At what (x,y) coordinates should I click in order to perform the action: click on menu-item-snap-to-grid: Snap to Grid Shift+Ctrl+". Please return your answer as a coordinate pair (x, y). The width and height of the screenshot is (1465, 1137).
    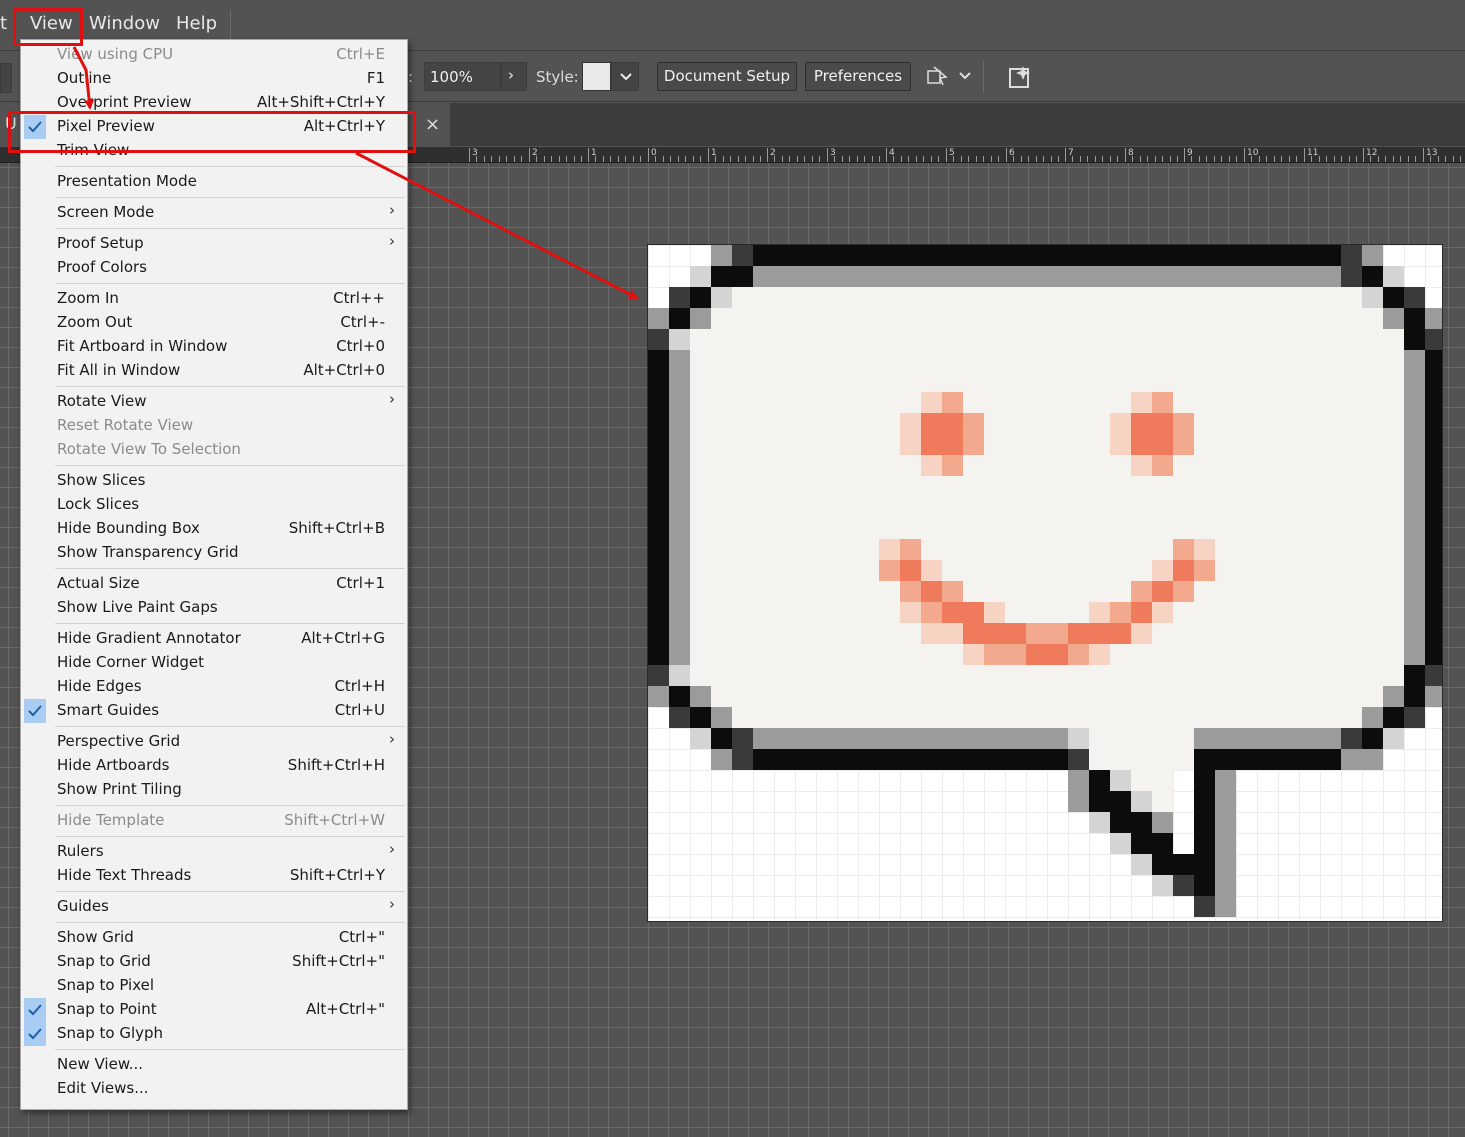
    Looking at the image, I should click on (214, 962).